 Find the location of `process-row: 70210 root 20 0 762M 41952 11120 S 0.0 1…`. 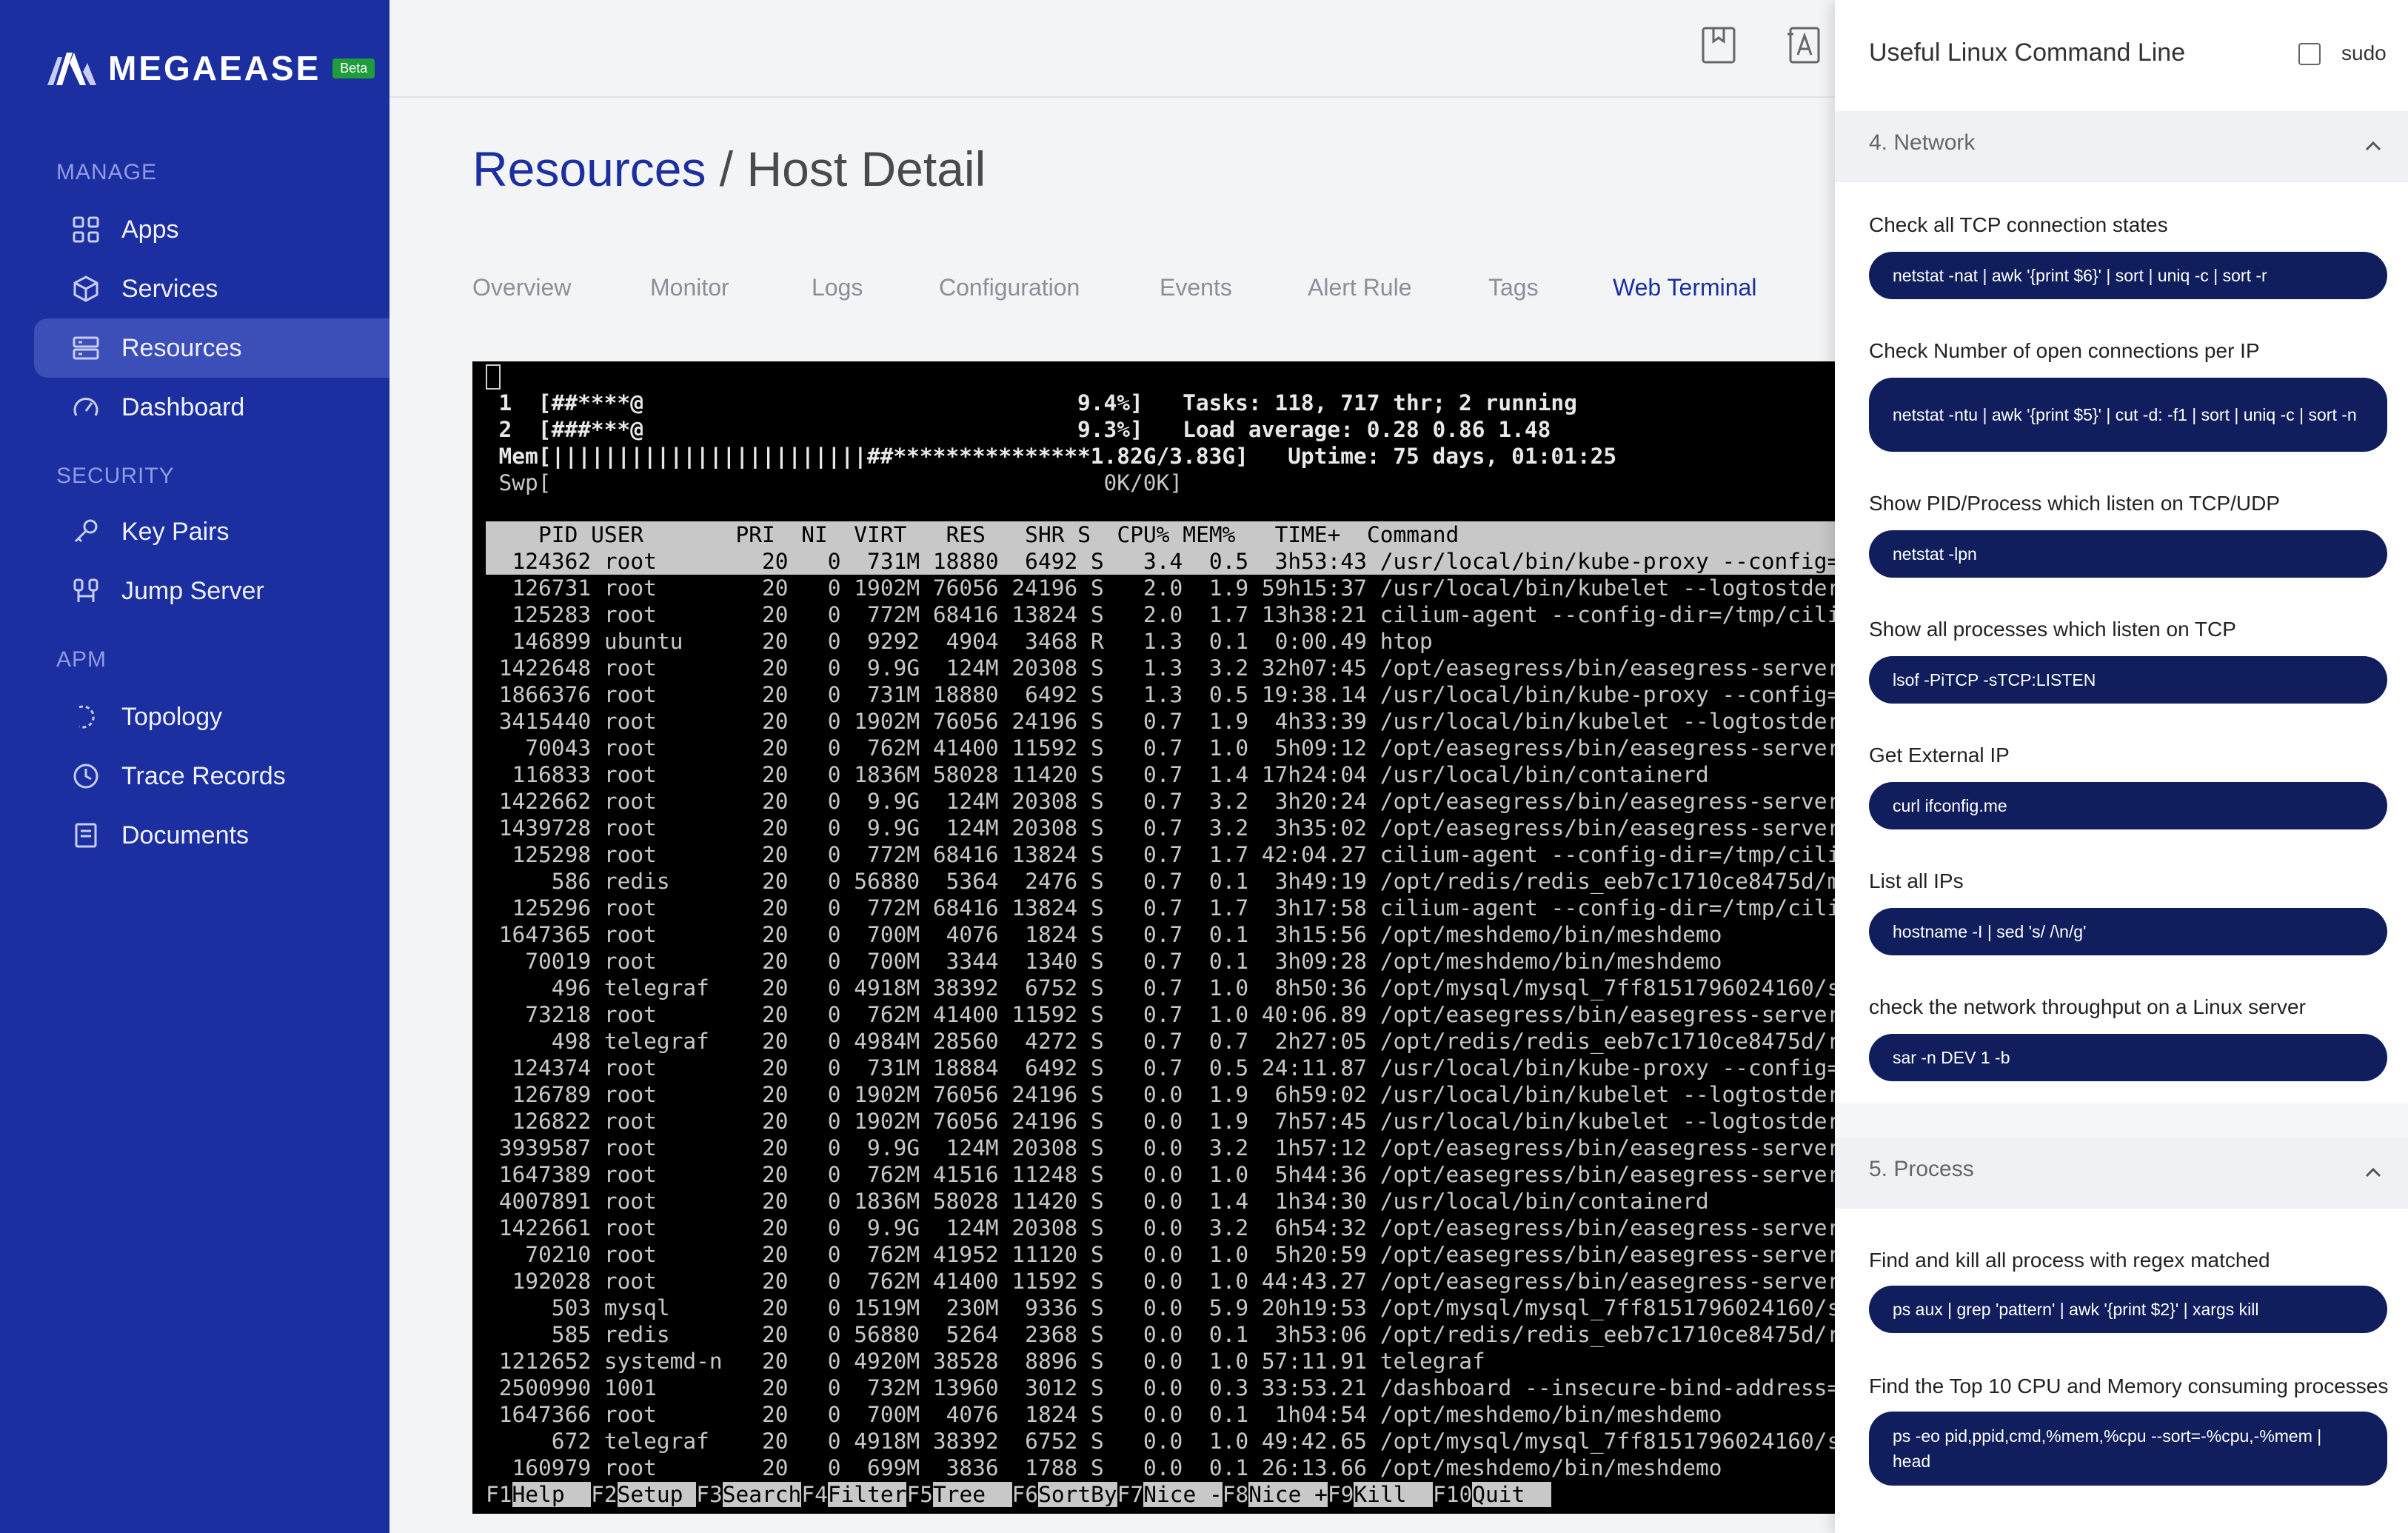

process-row: 70210 root 20 0 762M 41952 11120 S 0.0 1… is located at coordinates (1160, 1254).